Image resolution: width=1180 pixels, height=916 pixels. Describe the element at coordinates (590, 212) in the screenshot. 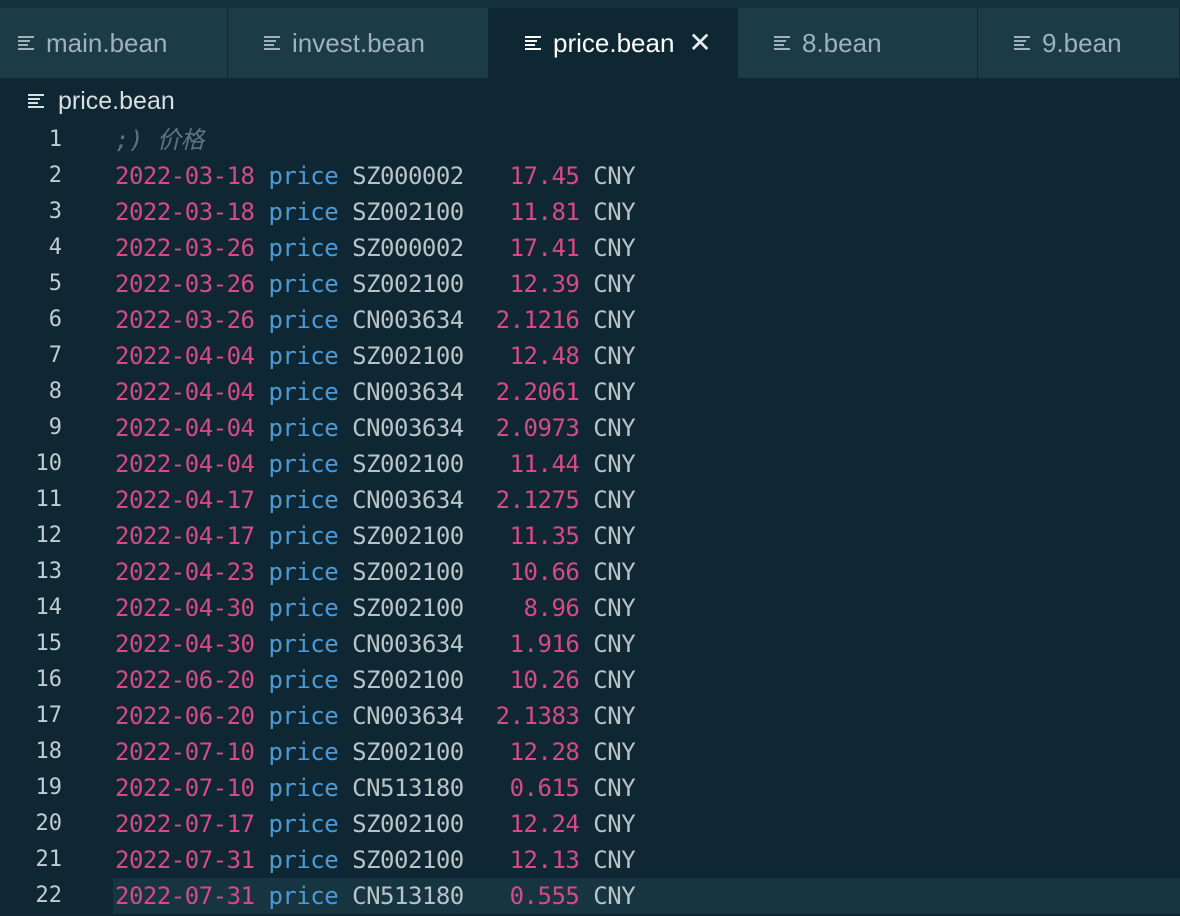

I see `code-line: 3 2022-03-18 price SZ002100 11.81 CNY` at that location.